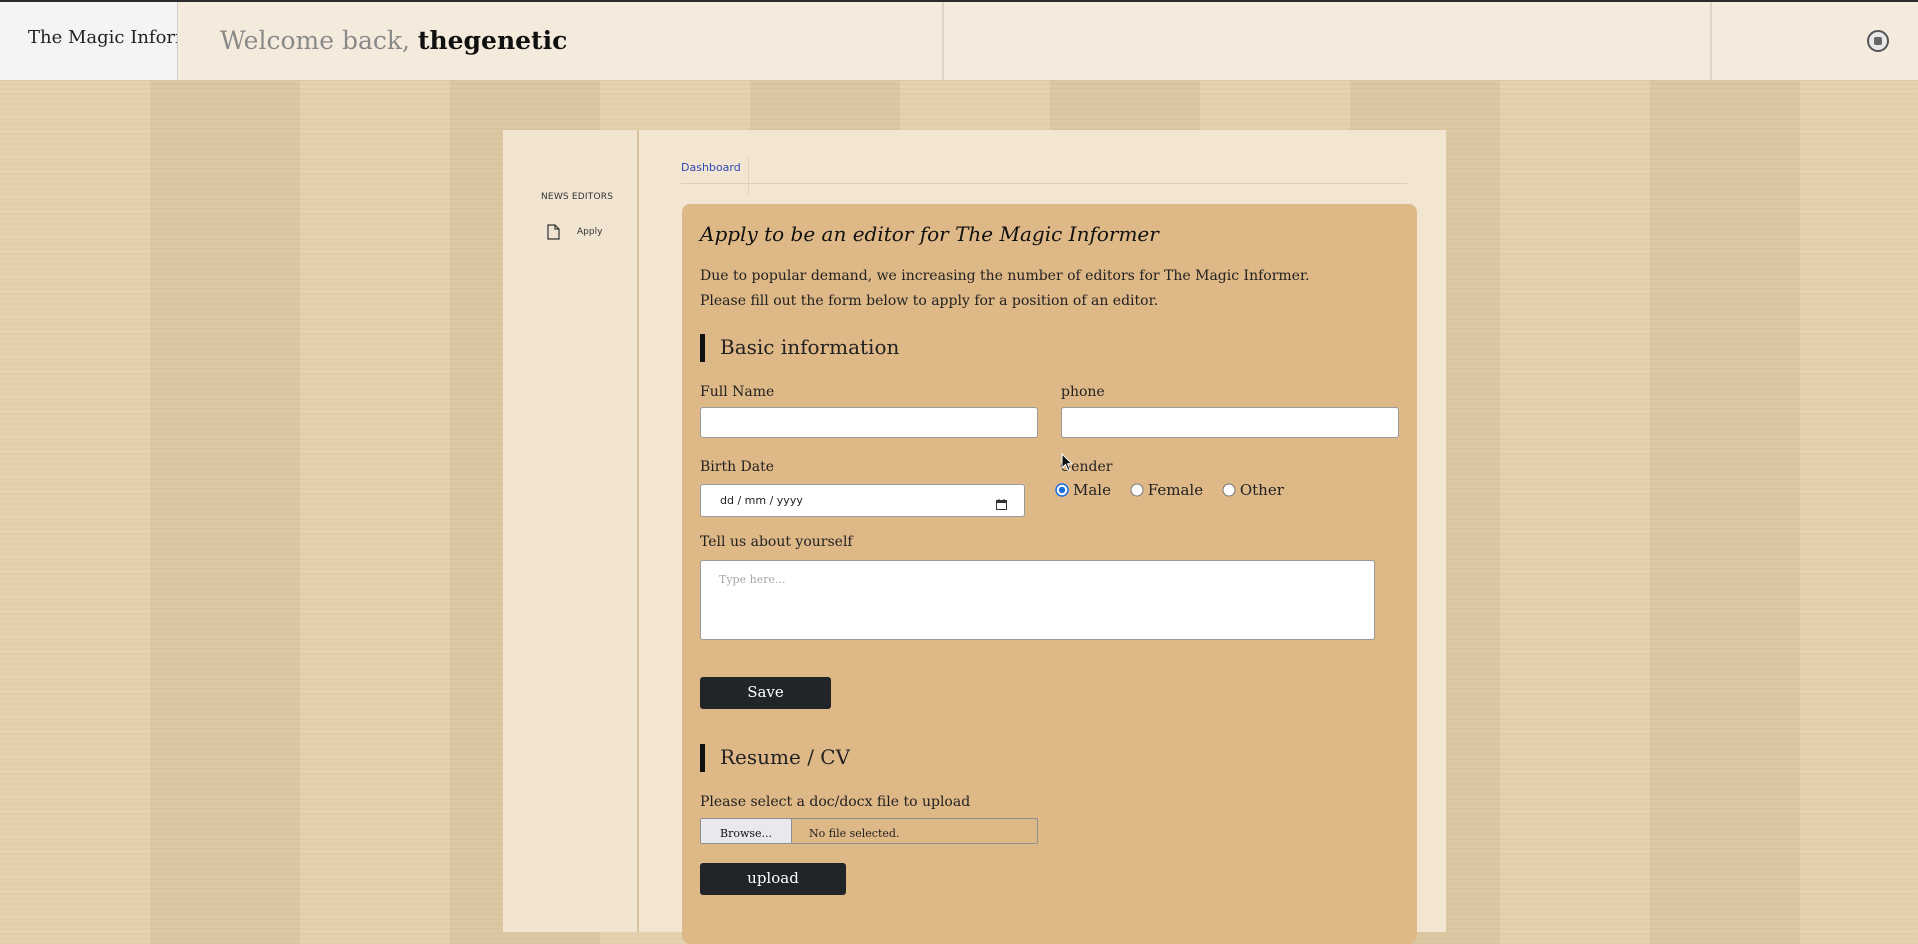  Describe the element at coordinates (1261, 490) in the screenshot. I see `radio-label-other: Other` at that location.